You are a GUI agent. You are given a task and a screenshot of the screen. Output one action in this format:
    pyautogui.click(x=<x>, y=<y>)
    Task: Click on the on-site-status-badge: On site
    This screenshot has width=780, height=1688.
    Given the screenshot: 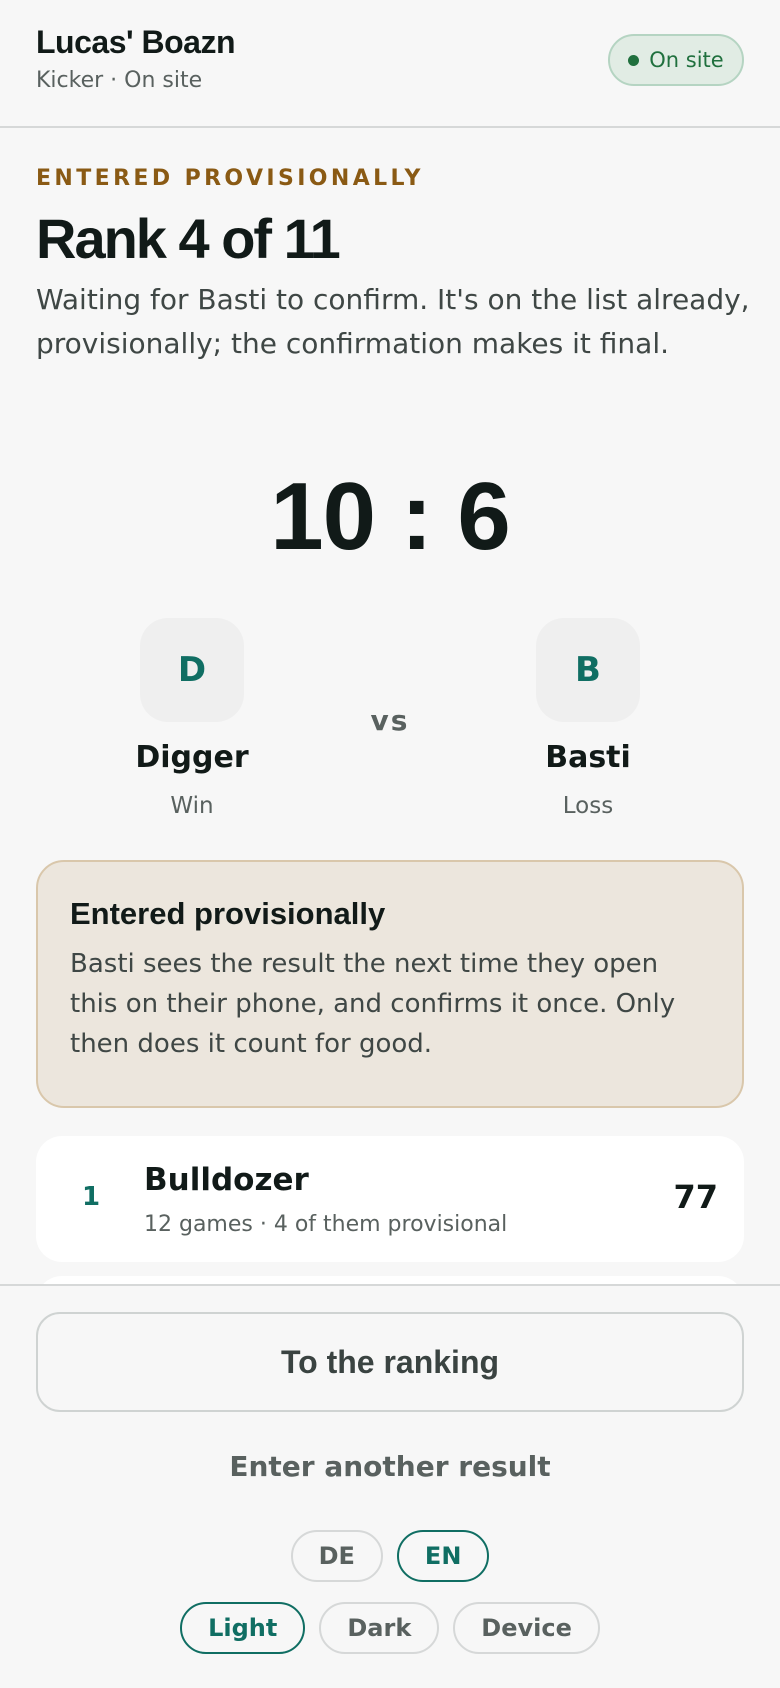 What is the action you would take?
    pyautogui.click(x=676, y=60)
    